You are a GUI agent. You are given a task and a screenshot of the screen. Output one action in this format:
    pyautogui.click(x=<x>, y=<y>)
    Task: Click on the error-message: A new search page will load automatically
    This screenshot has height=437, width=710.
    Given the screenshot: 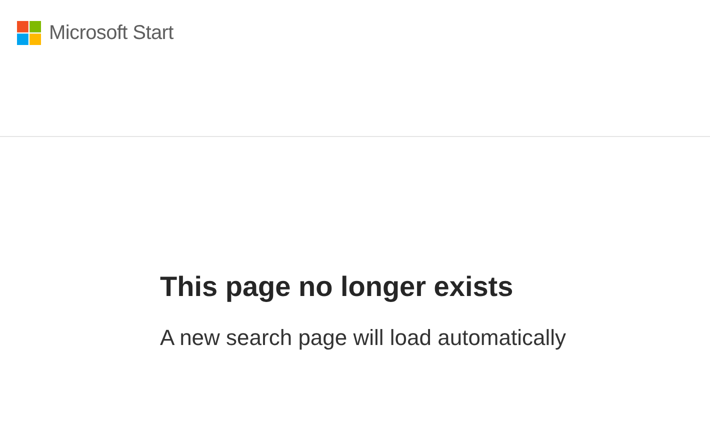 What is the action you would take?
    pyautogui.click(x=364, y=338)
    